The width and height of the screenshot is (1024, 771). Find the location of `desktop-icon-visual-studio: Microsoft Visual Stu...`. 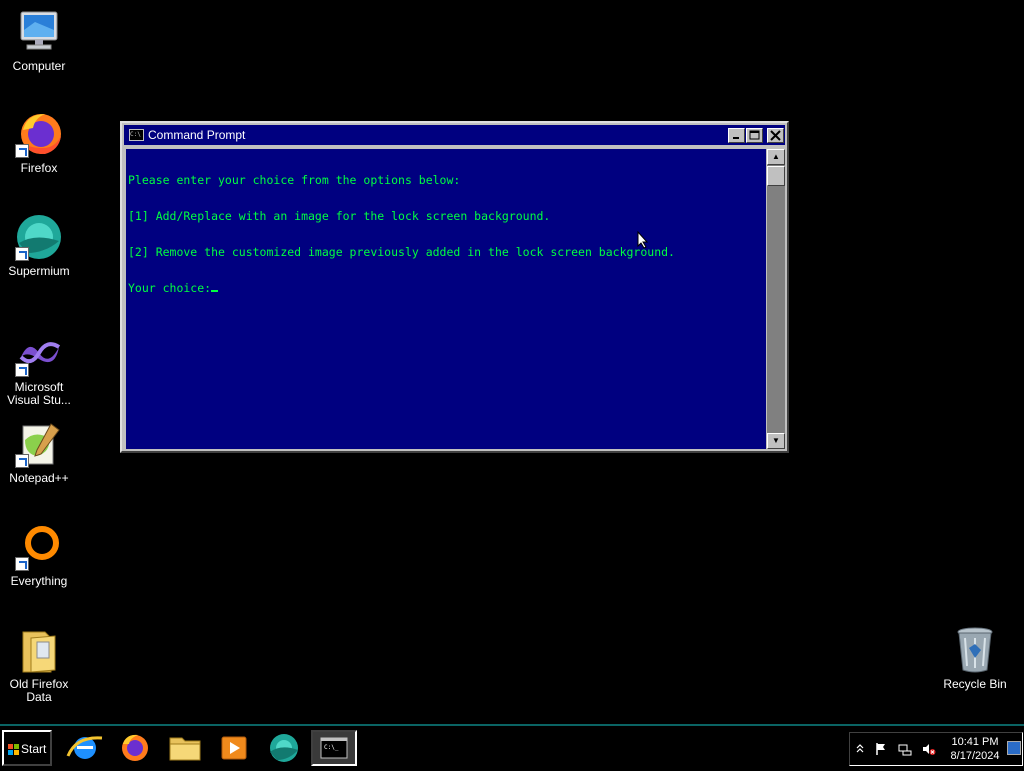

desktop-icon-visual-studio: Microsoft Visual Stu... is located at coordinates (39, 368).